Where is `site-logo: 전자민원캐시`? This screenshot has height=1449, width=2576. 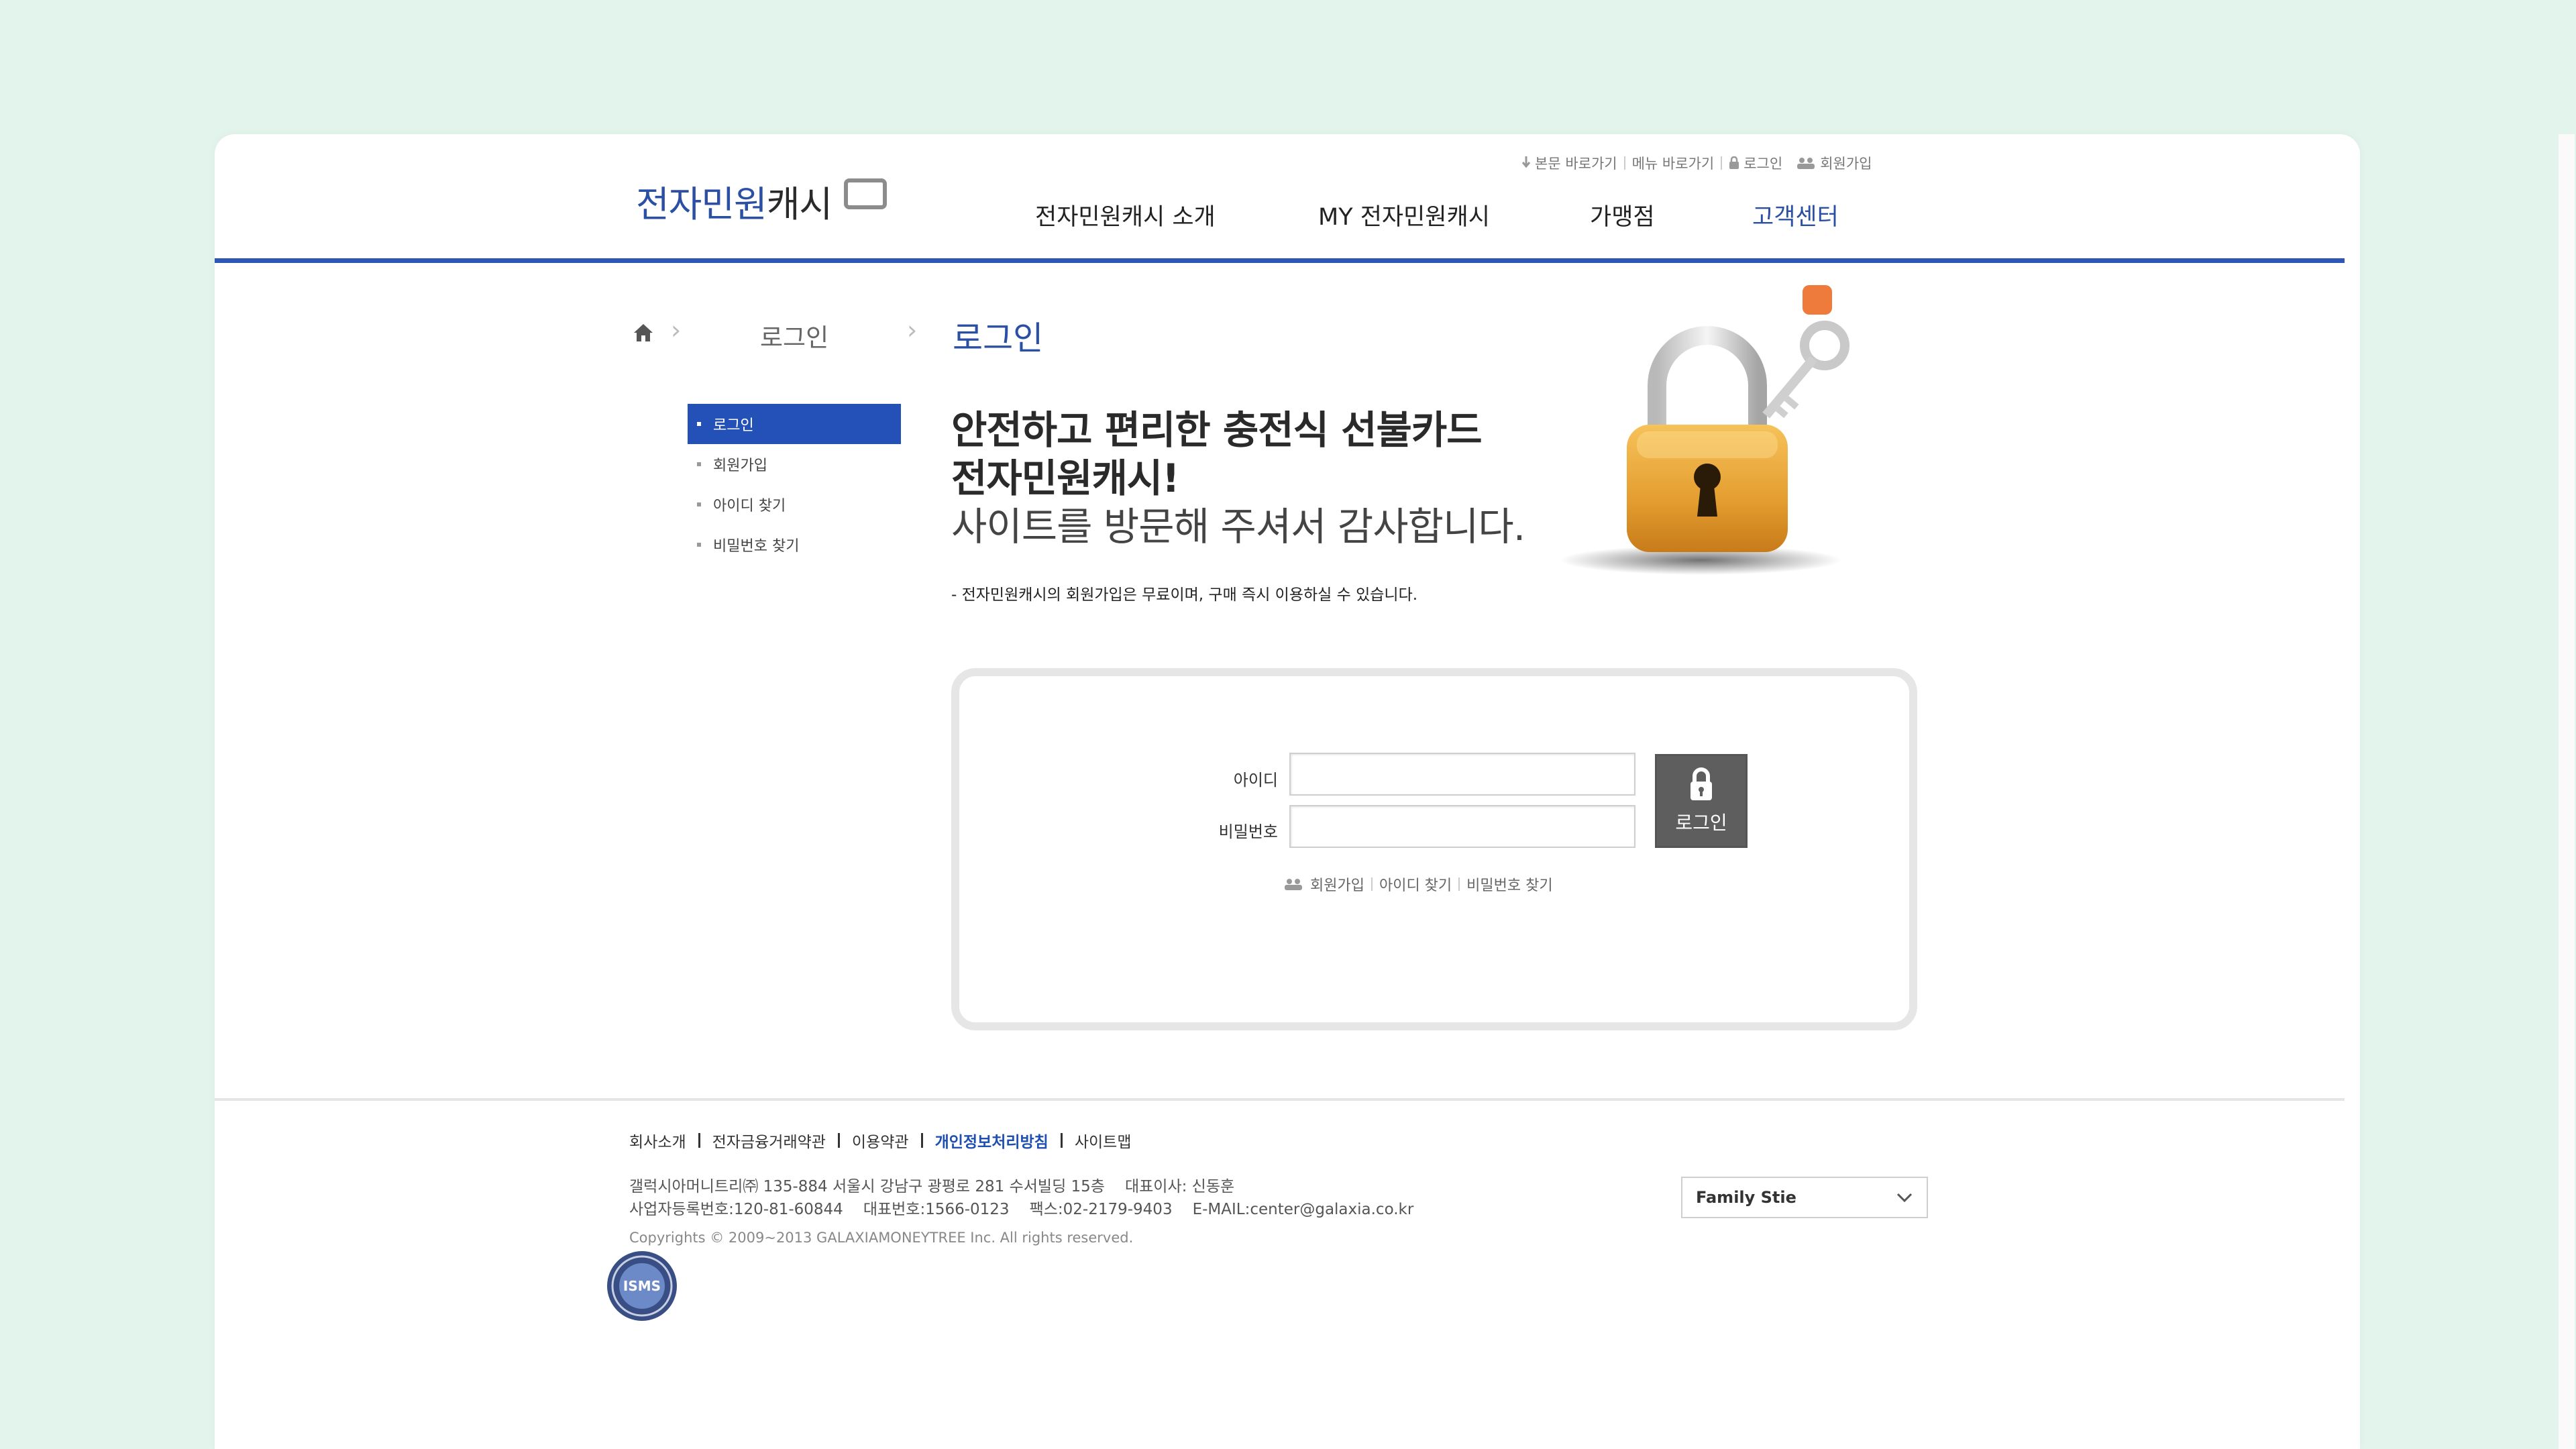 site-logo: 전자민원캐시 is located at coordinates (762, 200).